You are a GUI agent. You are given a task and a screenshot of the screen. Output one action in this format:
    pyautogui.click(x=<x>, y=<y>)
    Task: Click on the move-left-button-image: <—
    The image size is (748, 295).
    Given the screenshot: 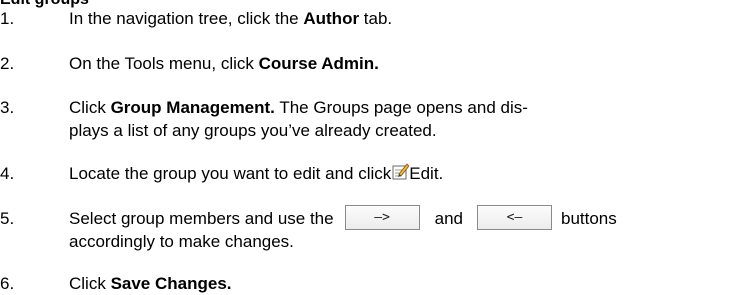 What is the action you would take?
    pyautogui.click(x=514, y=218)
    